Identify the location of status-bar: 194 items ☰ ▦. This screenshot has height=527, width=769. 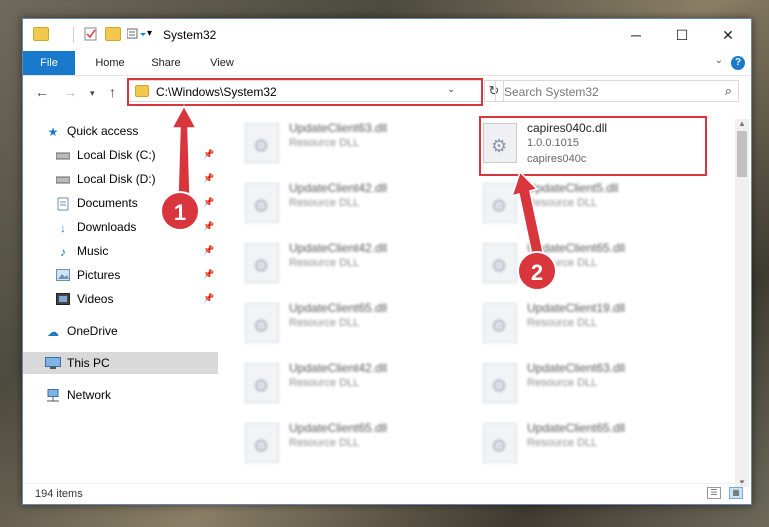
(387, 494).